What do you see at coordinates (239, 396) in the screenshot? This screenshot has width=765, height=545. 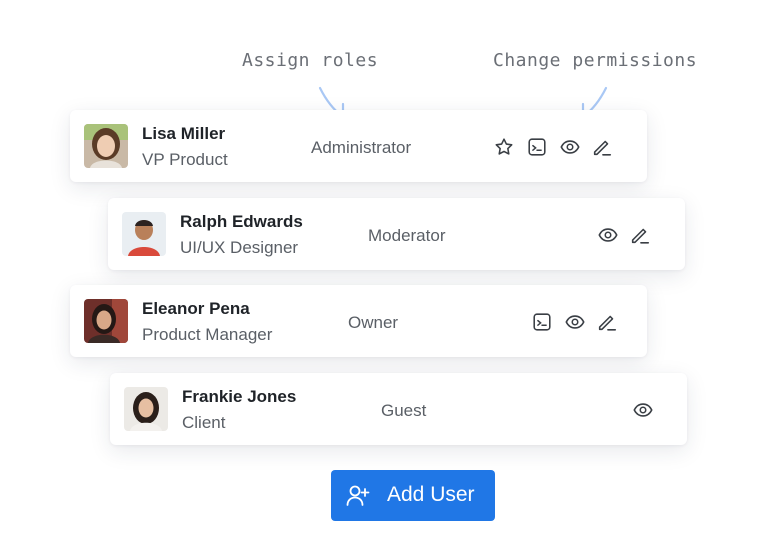 I see `user-name: Frankie Jones` at bounding box center [239, 396].